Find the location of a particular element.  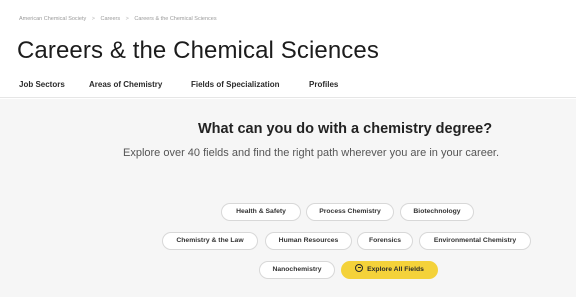

circle-arrow-icon is located at coordinates (359, 268).